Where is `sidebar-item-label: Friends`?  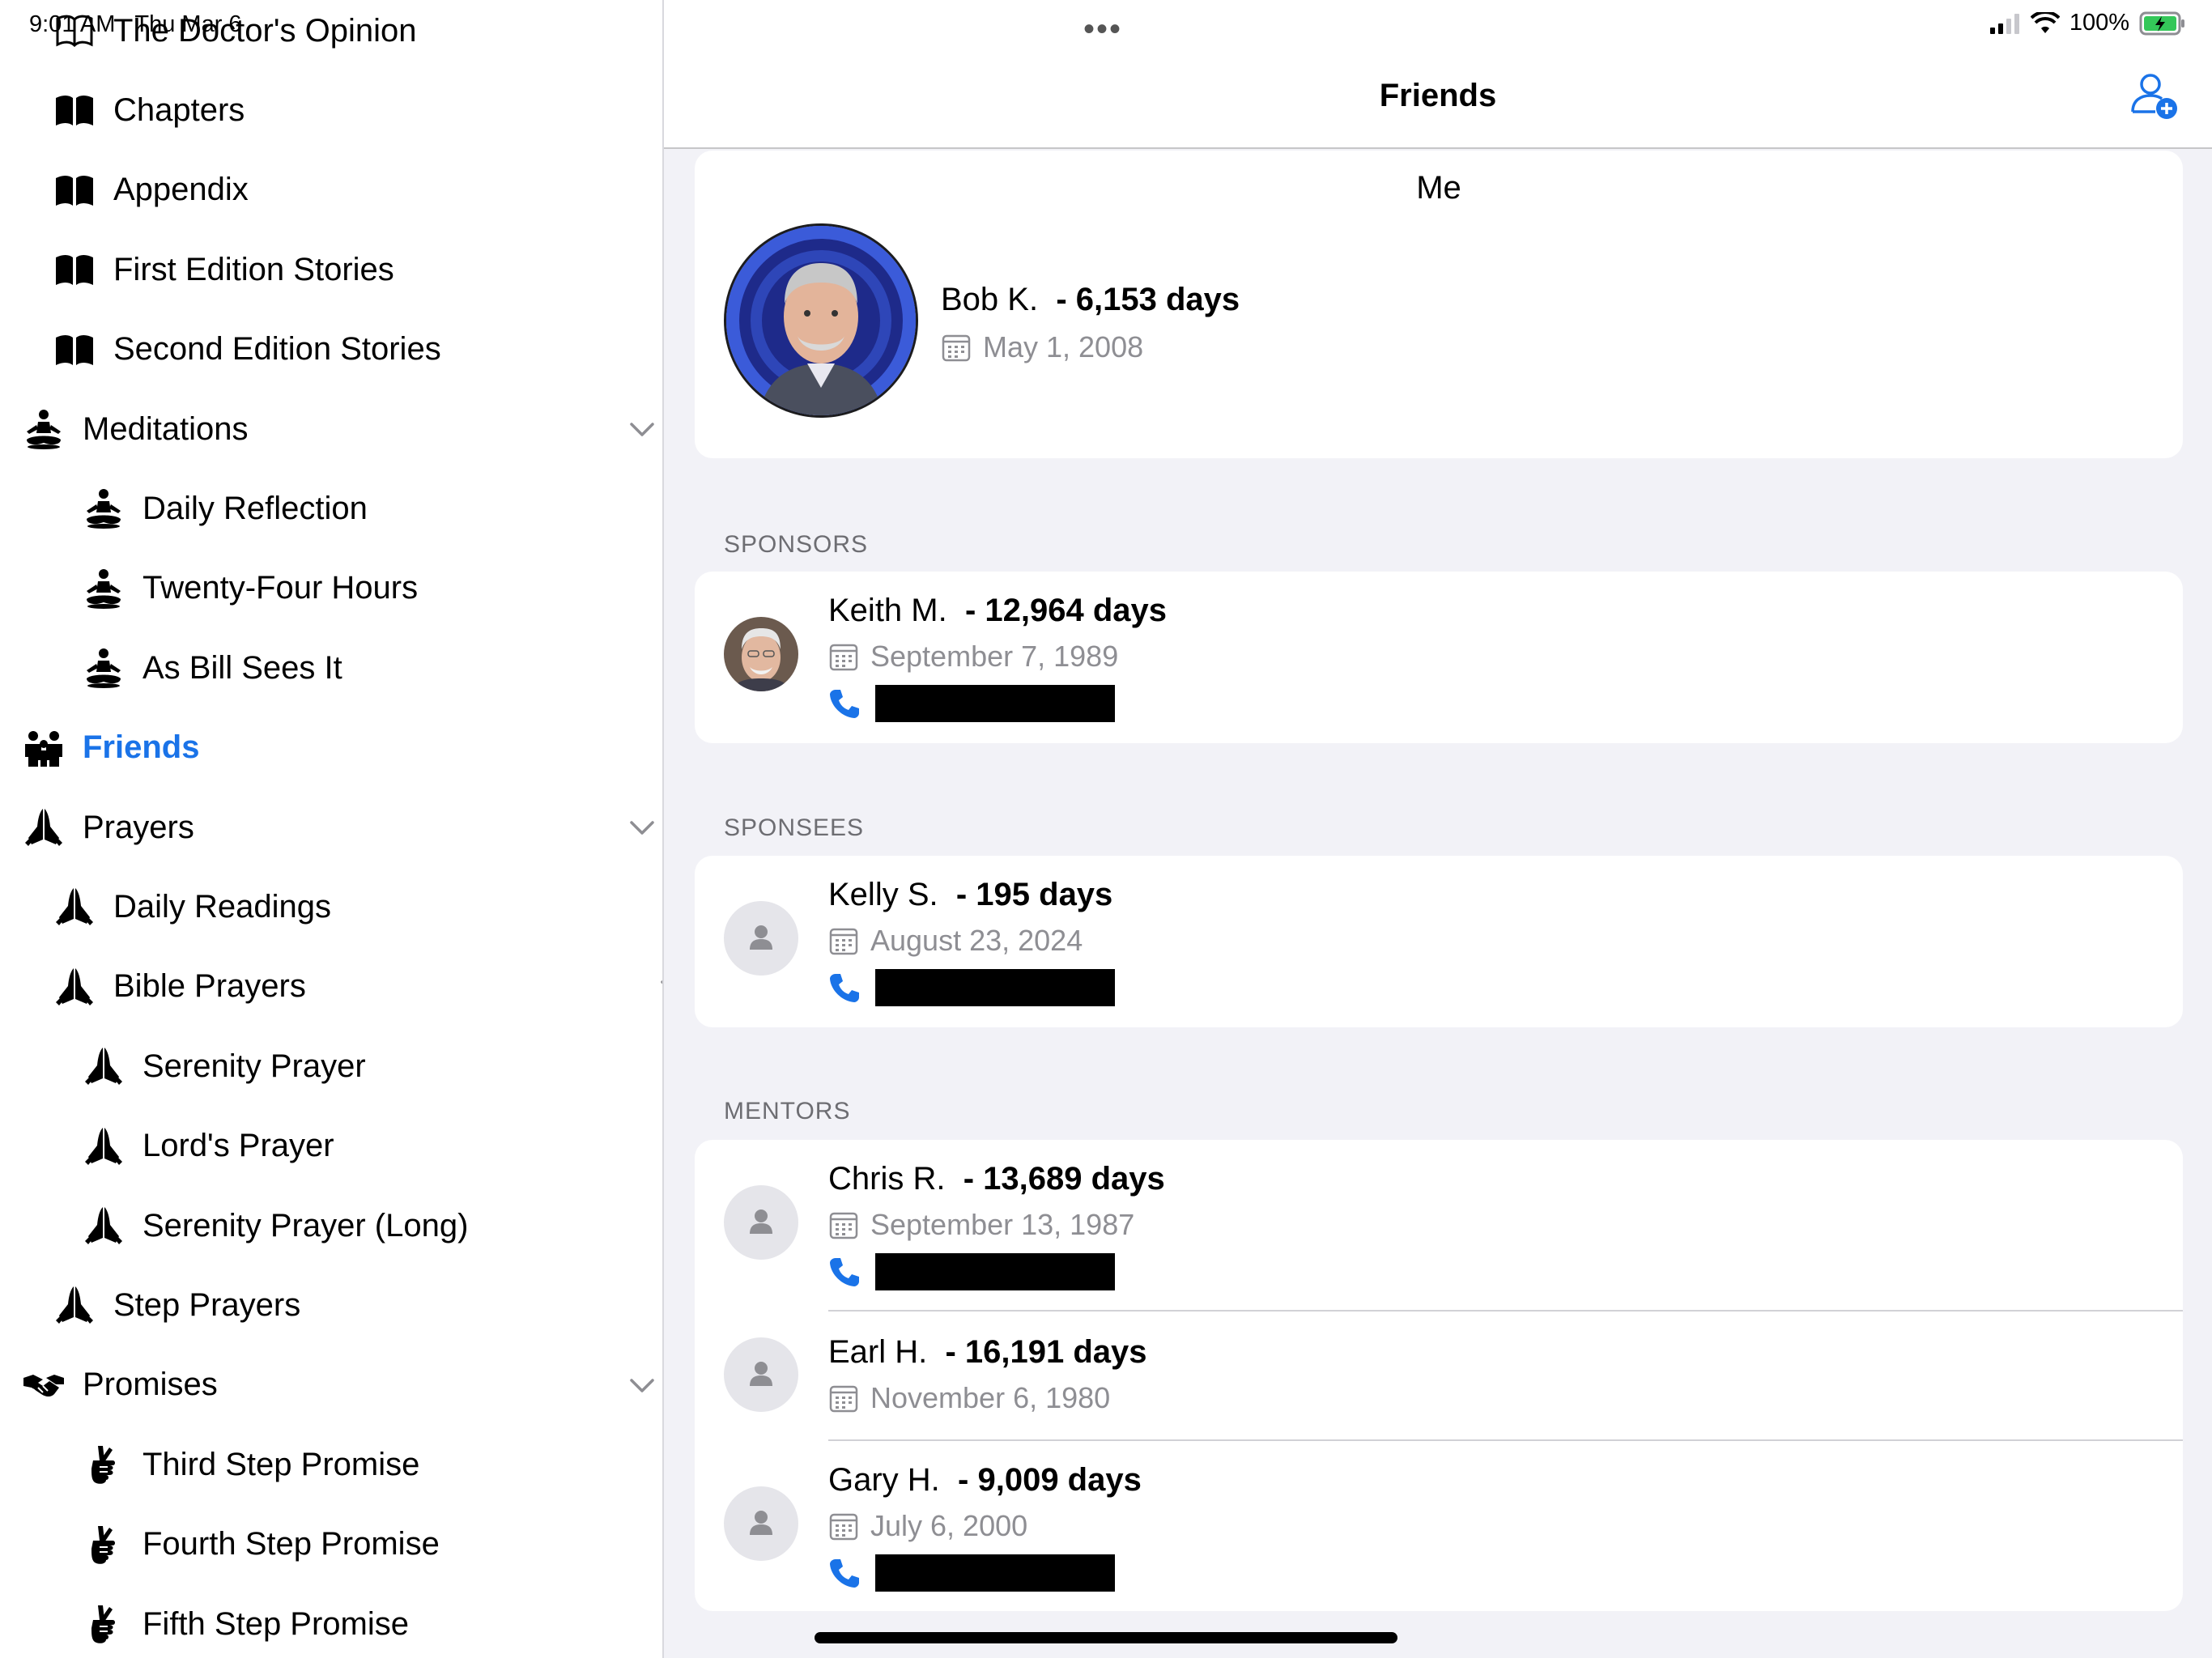 sidebar-item-label: Friends is located at coordinates (141, 747).